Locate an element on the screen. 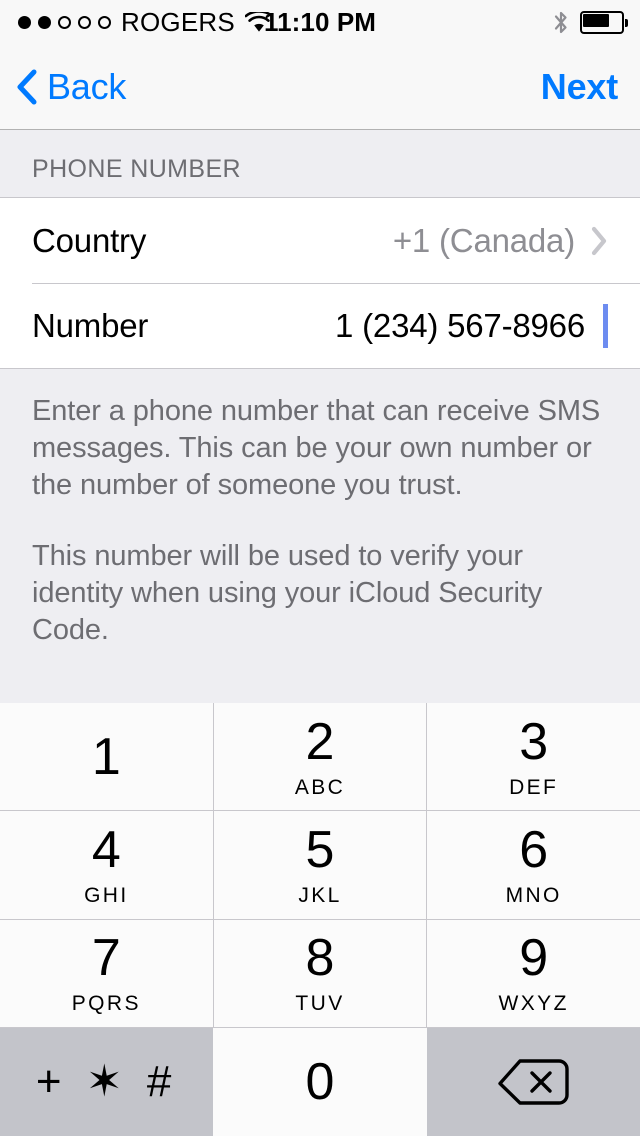 The image size is (640, 1136). battery-icon is located at coordinates (604, 22).